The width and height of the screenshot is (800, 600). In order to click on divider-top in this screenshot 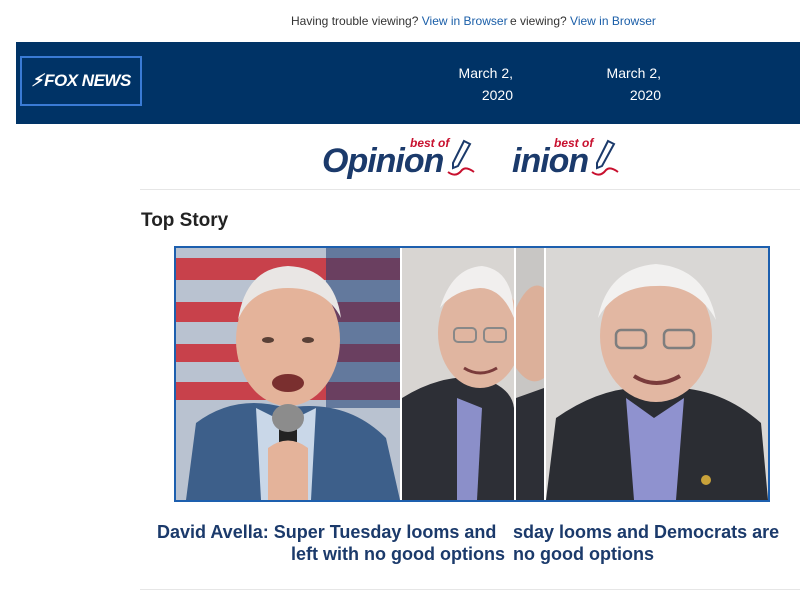, I will do `click(470, 189)`.